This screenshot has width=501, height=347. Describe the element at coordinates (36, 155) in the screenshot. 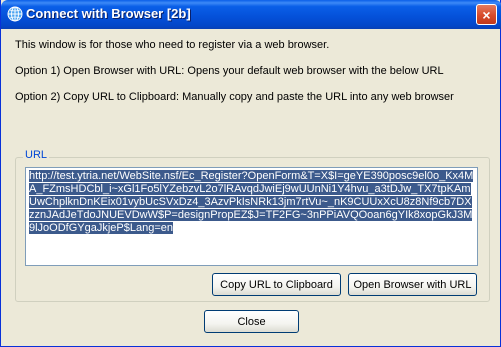

I see `url-group-label: URL` at that location.